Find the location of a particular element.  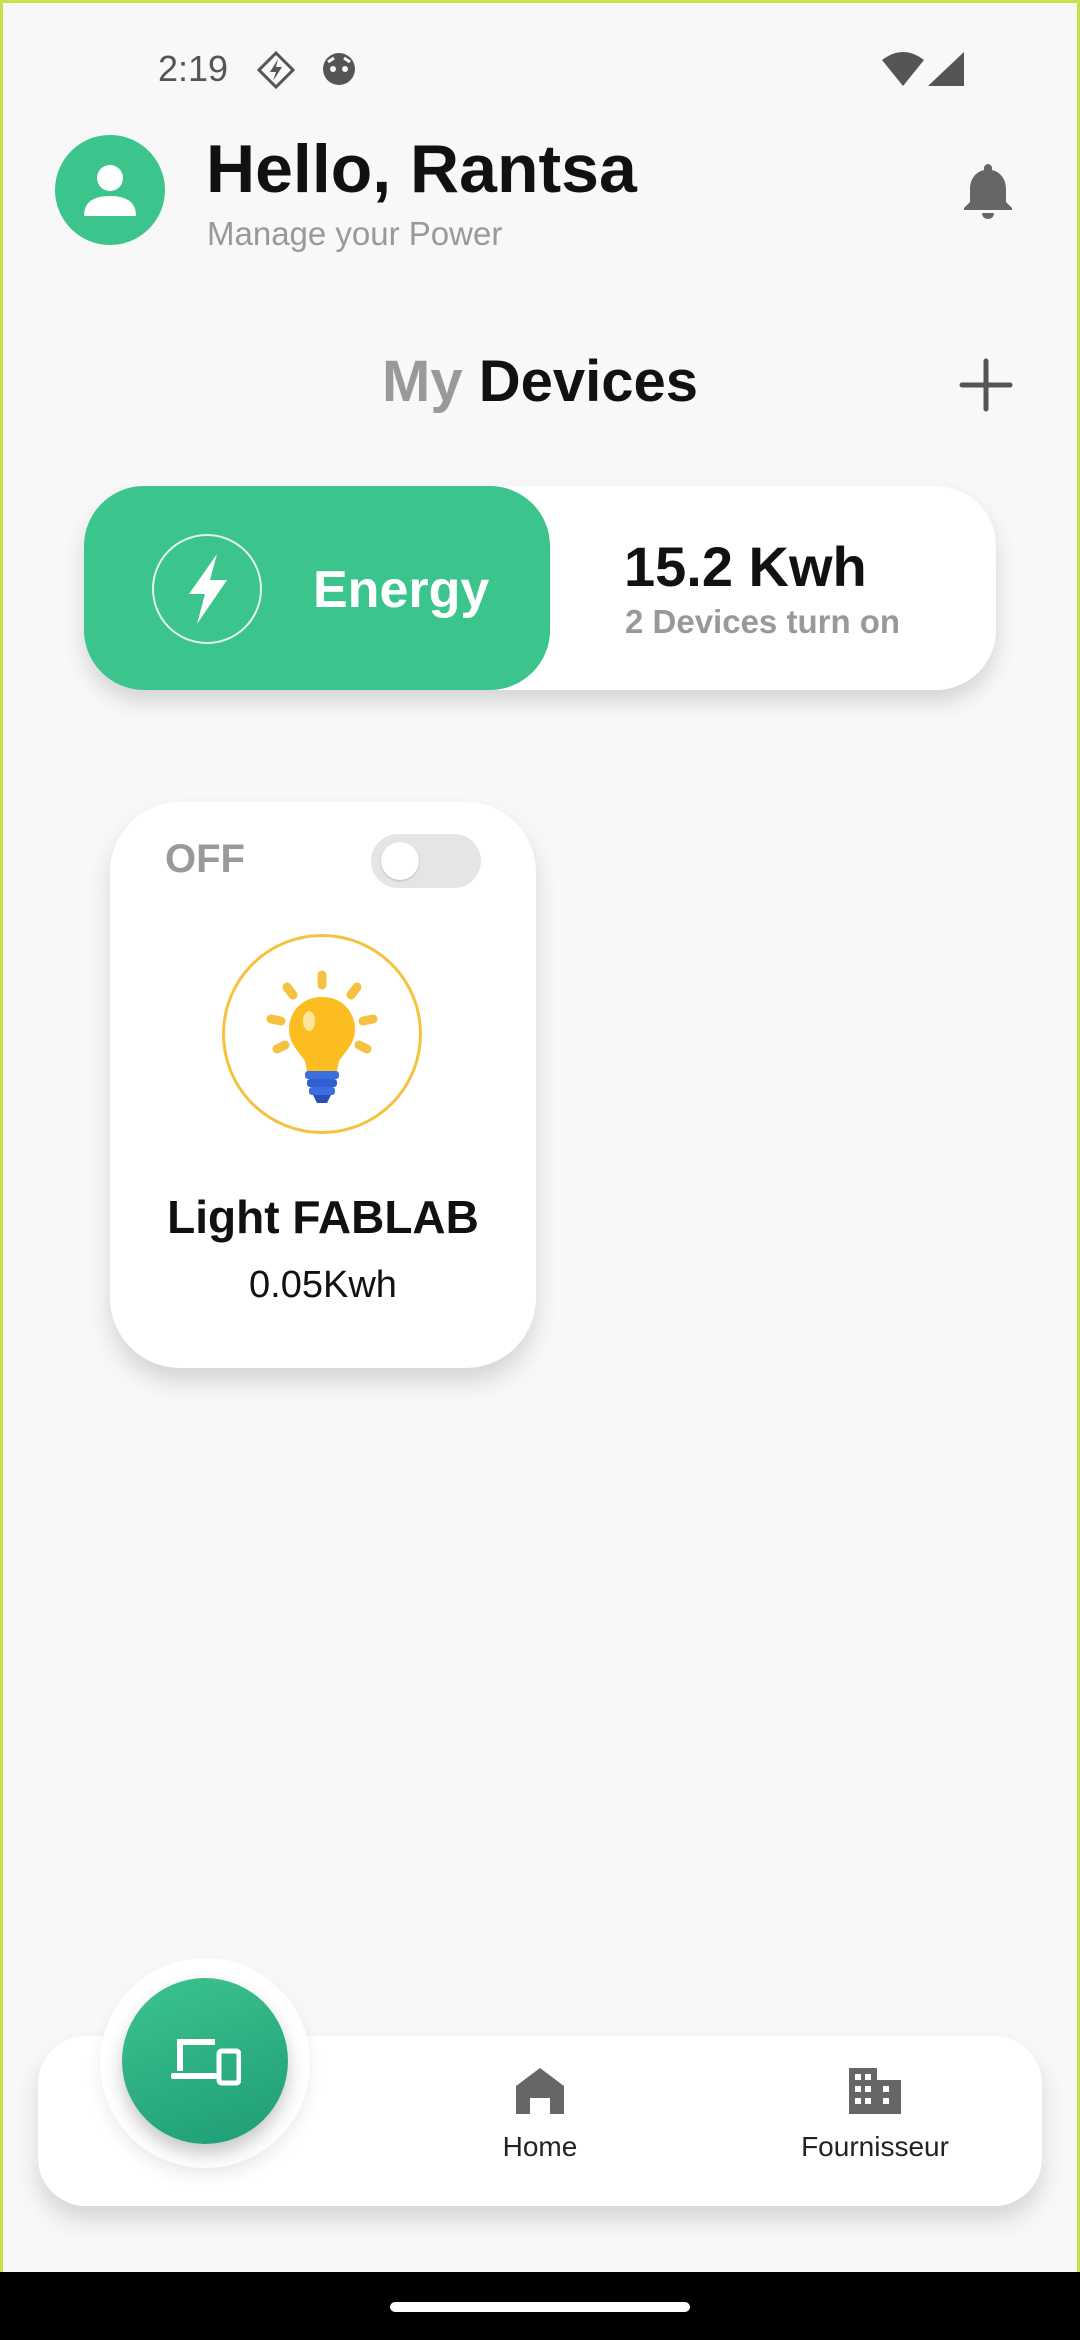

device-status-label: OFF is located at coordinates (205, 859).